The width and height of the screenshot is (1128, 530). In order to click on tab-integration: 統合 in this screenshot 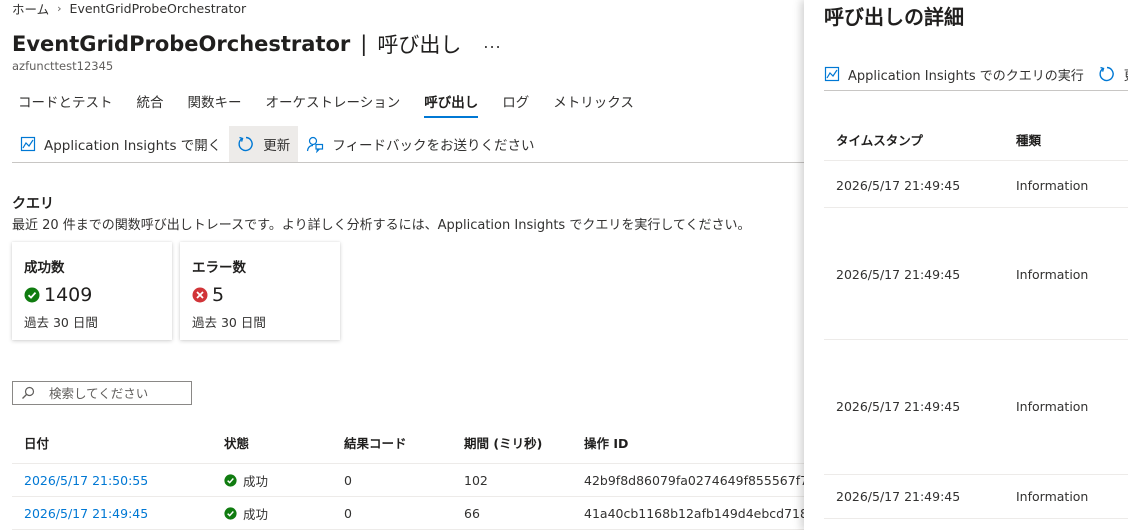, I will do `click(150, 101)`.